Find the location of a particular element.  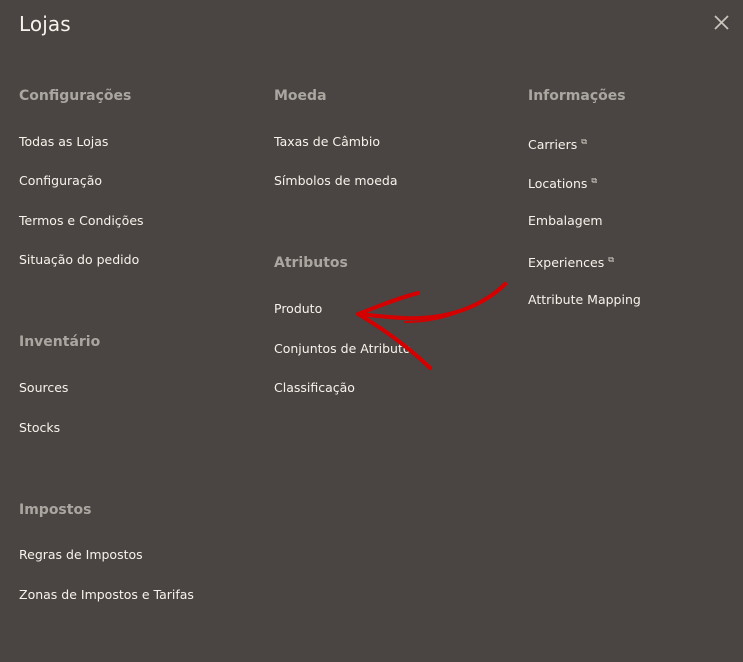

menu-link-taxas-de-cambio: Taxas de Câmbio is located at coordinates (327, 142).